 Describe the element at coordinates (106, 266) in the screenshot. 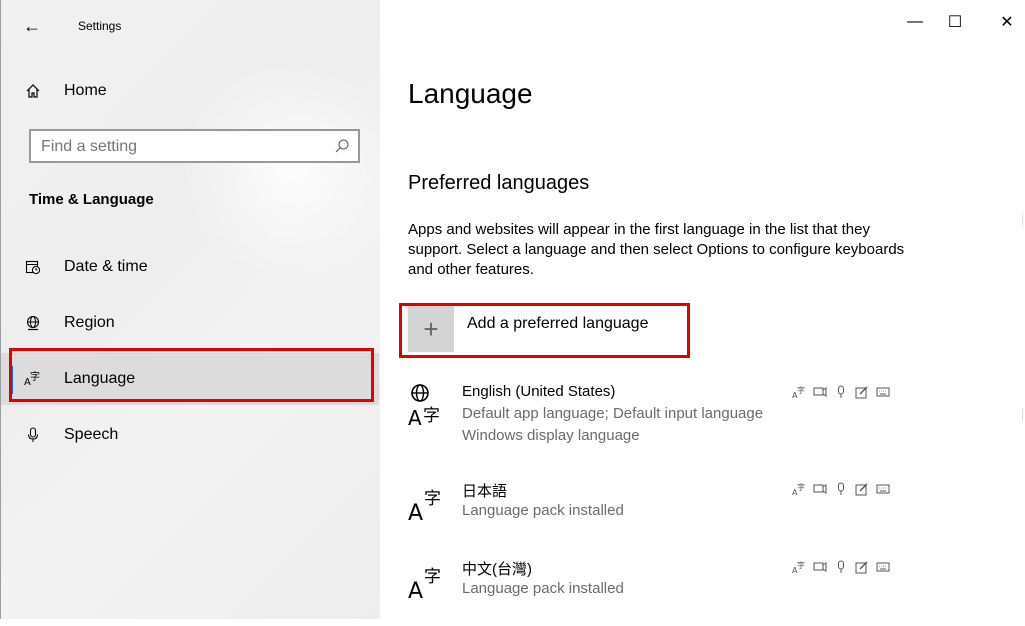

I see `sidebar-item-label: Date & time` at that location.